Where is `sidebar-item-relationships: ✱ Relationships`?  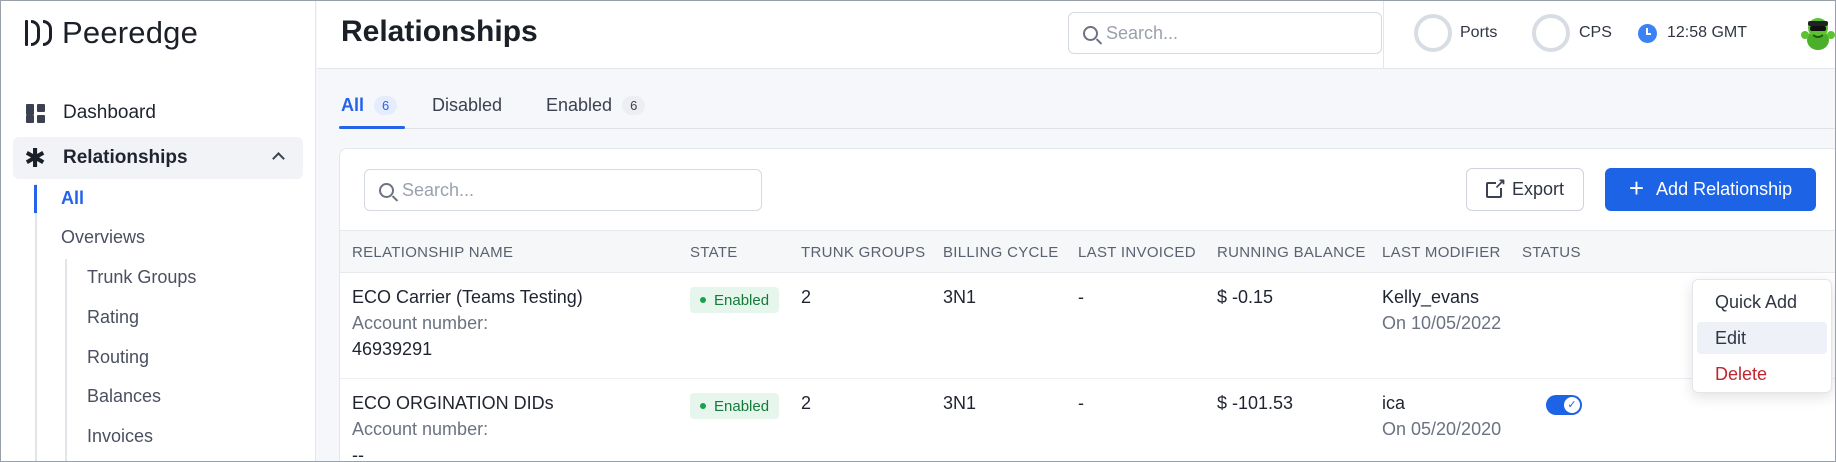 sidebar-item-relationships: ✱ Relationships is located at coordinates (158, 158).